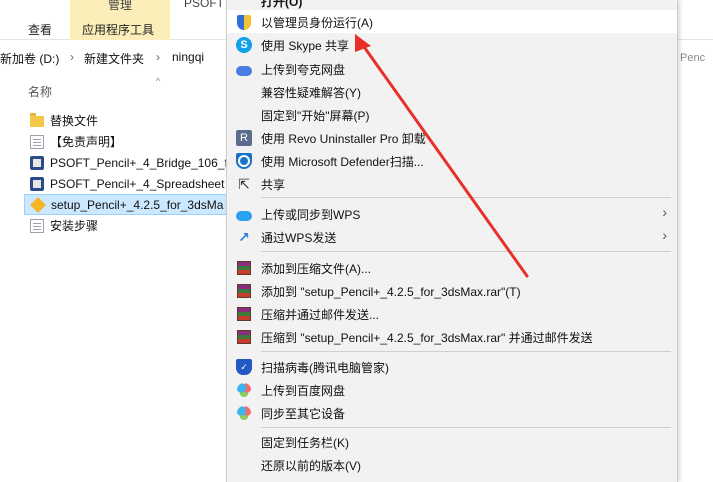  Describe the element at coordinates (452, 412) in the screenshot. I see `menu-item-sync-devices: 同步至其它设备` at that location.